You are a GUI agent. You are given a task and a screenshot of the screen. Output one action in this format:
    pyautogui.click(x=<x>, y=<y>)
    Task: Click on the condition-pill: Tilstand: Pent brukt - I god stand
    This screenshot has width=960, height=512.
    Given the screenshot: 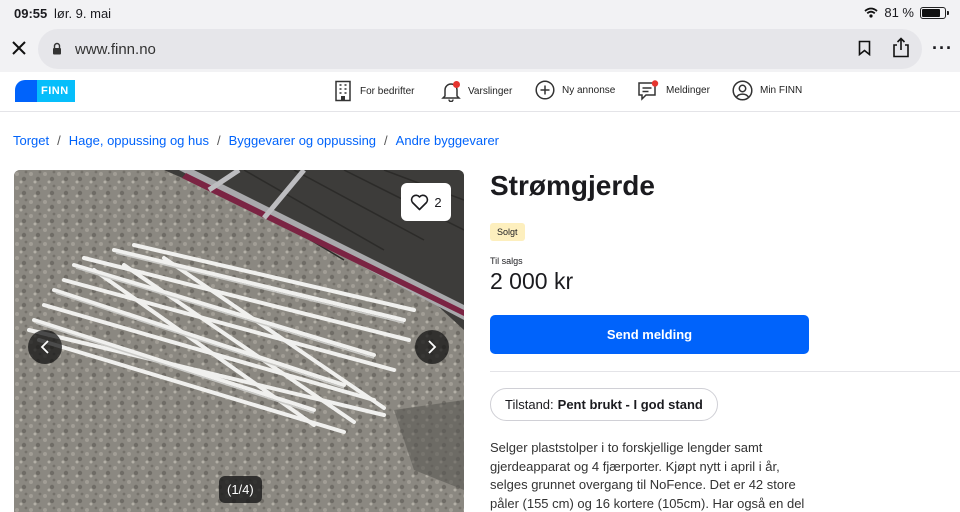 What is the action you would take?
    pyautogui.click(x=604, y=404)
    